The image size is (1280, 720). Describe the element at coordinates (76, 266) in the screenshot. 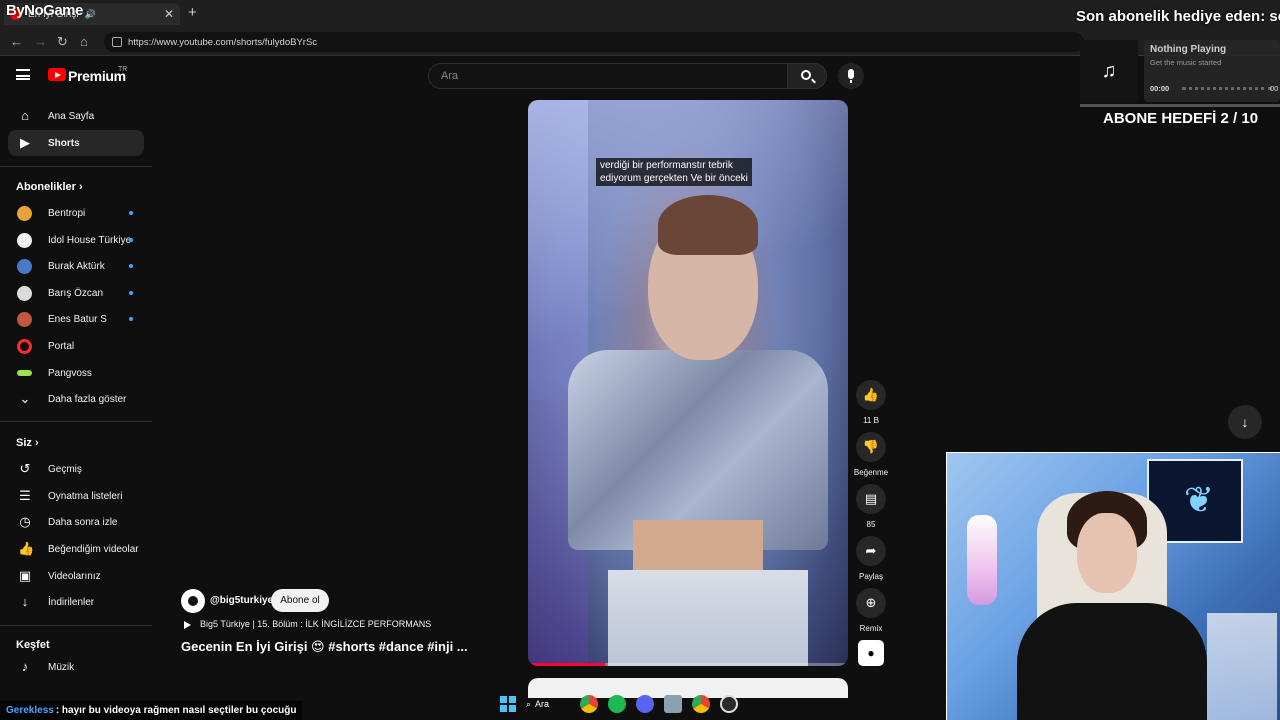

I see `sidebar-item-burak-akturk: Burak Aktürk` at that location.